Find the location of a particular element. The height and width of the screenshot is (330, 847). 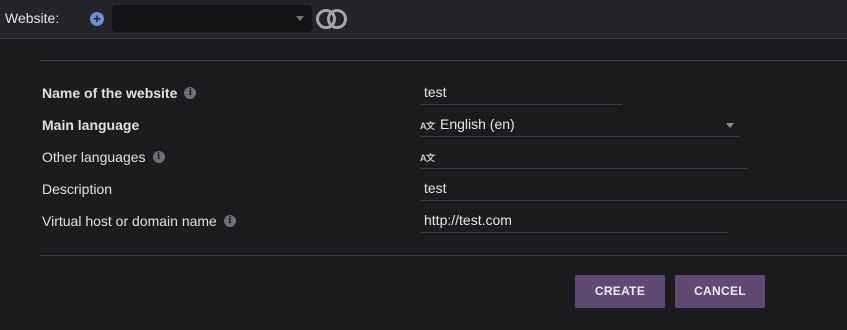

top-toolbar: Website: + is located at coordinates (423, 19).